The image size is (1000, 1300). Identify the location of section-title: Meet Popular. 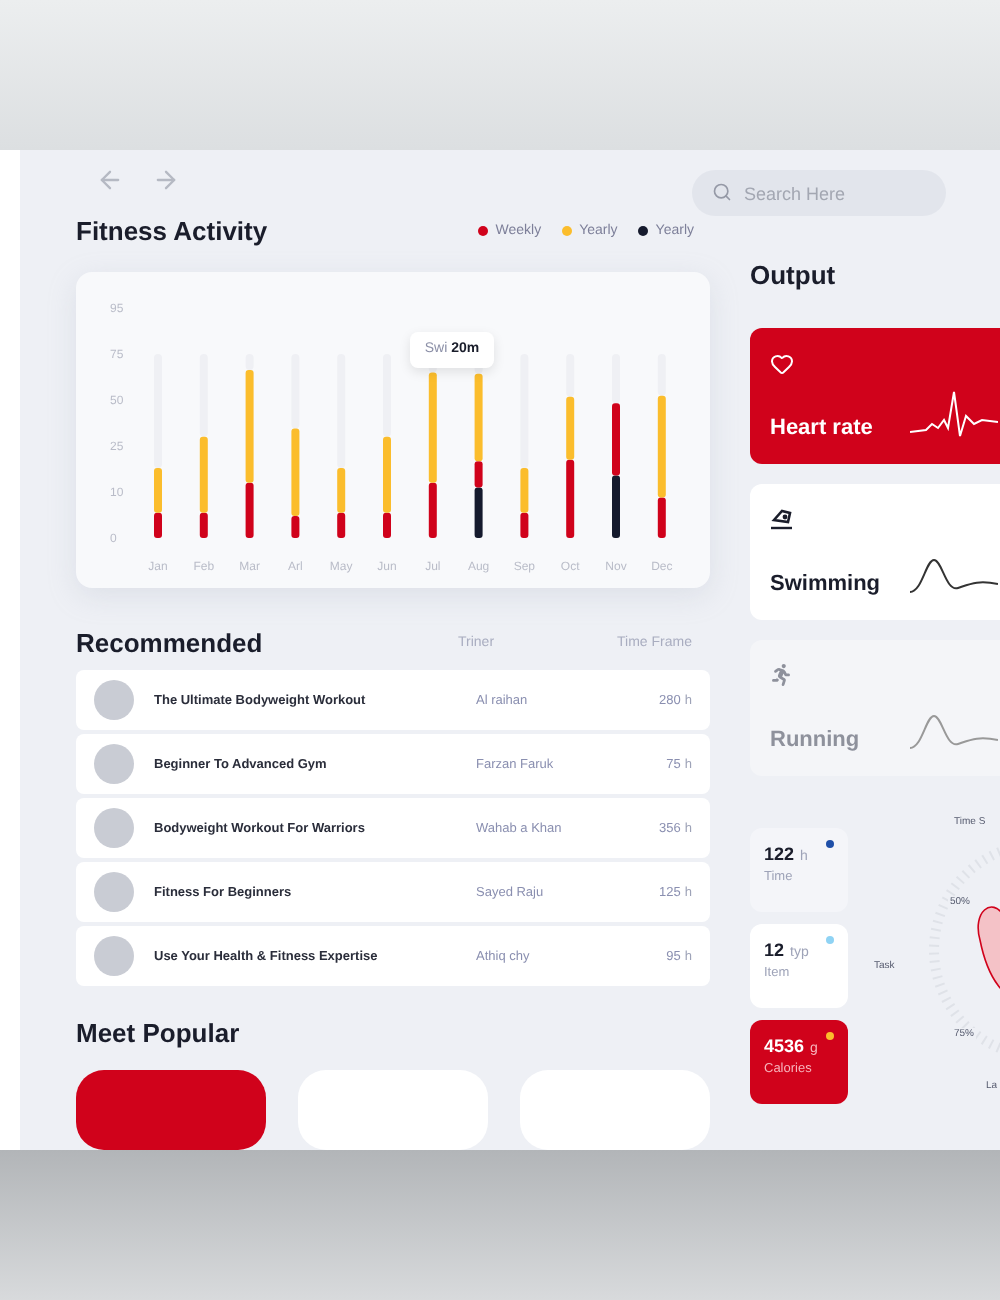
(158, 1032).